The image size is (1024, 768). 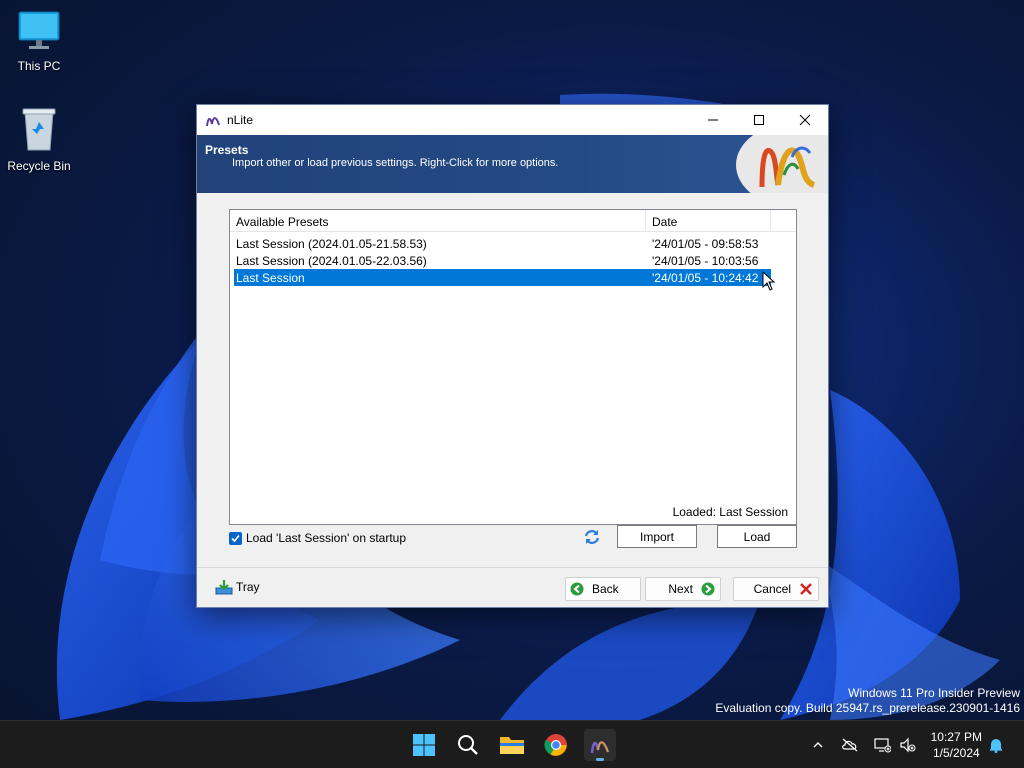 What do you see at coordinates (39, 130) in the screenshot?
I see `recycle-bin-icon` at bounding box center [39, 130].